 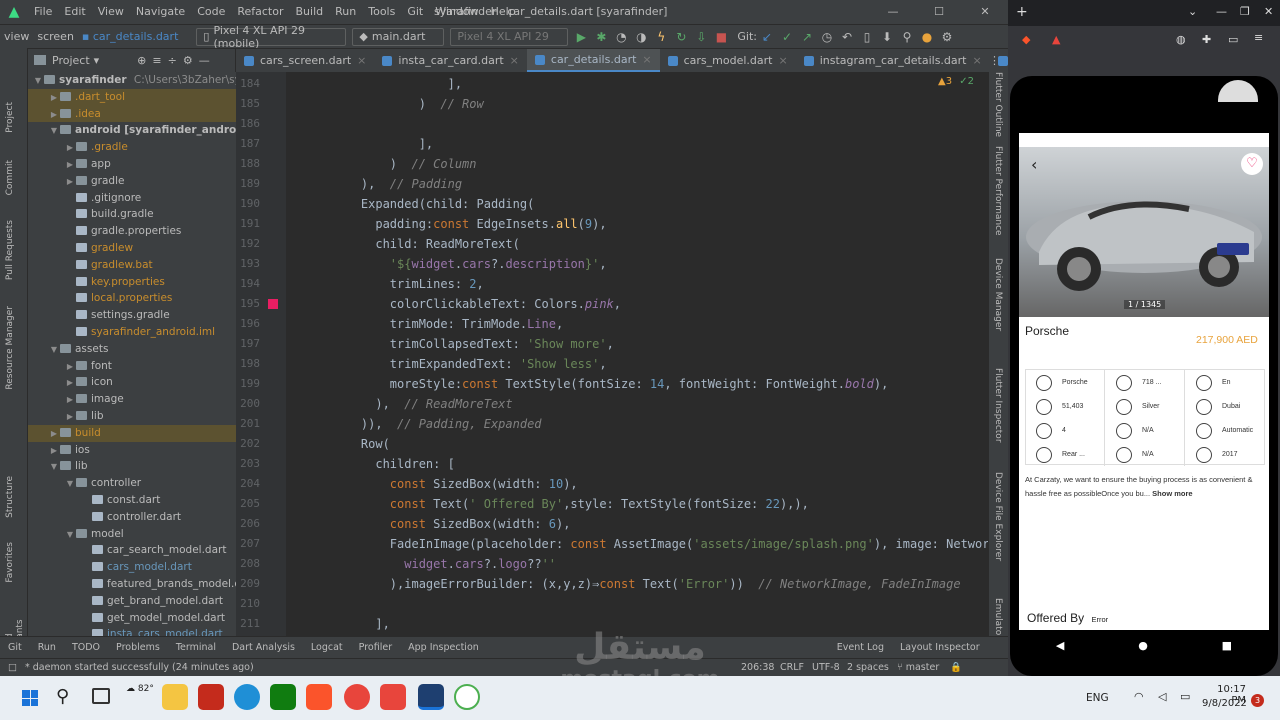 I want to click on tree-item: ▶ image, so click(x=132, y=399).